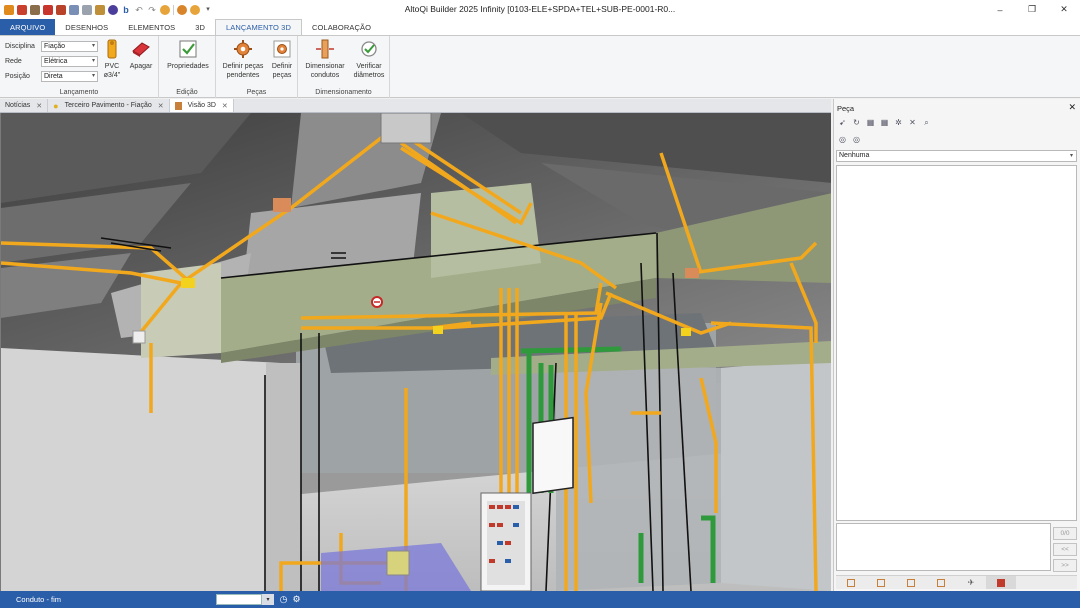 Image resolution: width=1080 pixels, height=608 pixels. I want to click on globe-icon, so click(165, 9).